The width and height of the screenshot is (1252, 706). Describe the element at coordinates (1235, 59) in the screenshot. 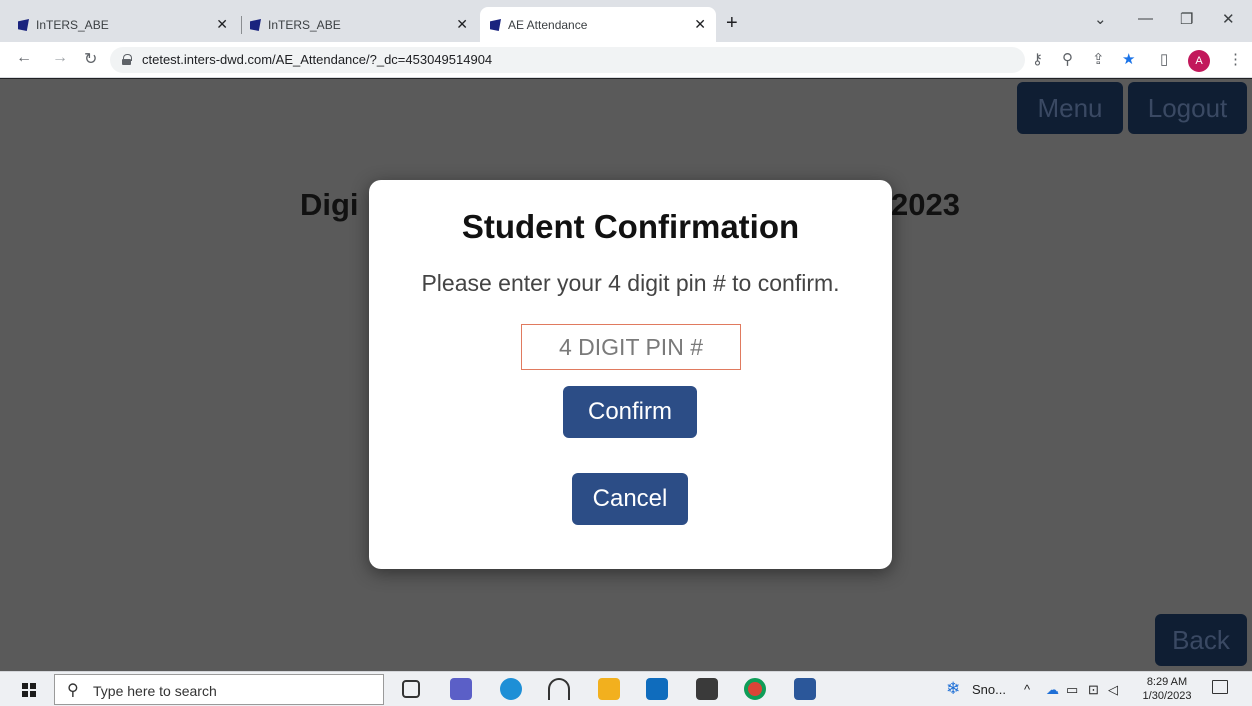

I see `more-menu-icon: ⋮` at that location.